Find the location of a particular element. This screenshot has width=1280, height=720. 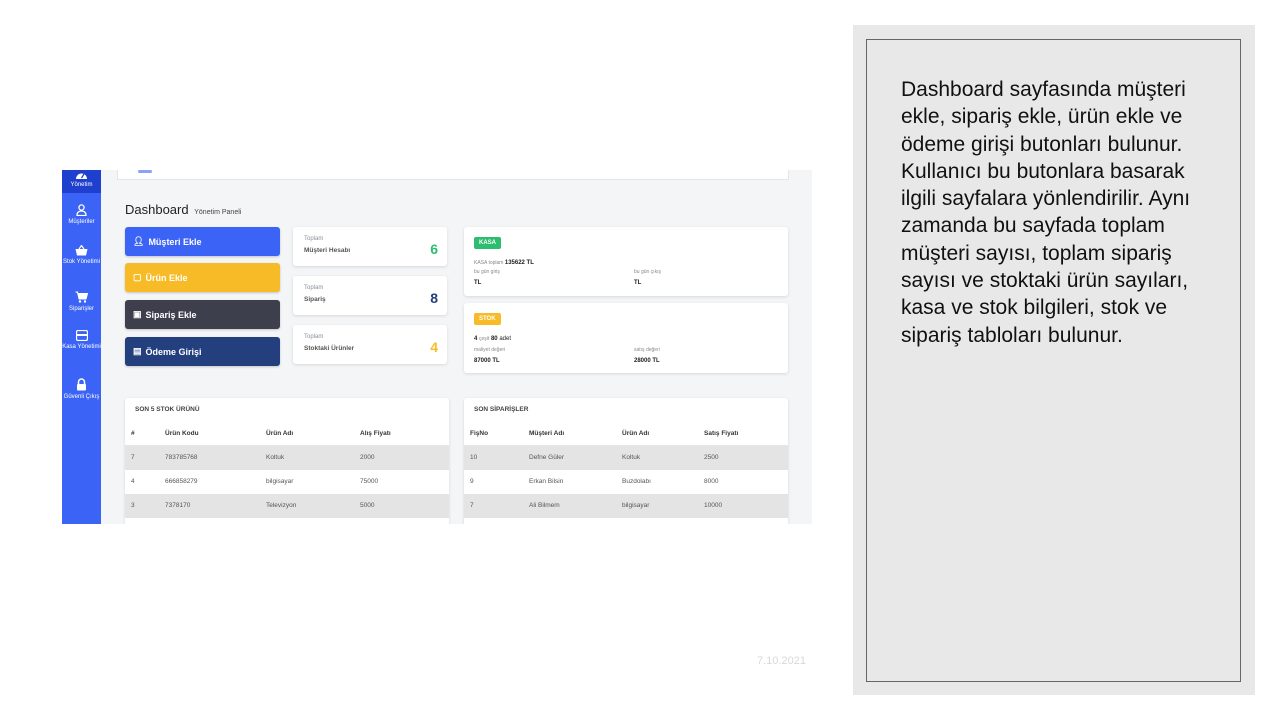

top-navbar is located at coordinates (453, 175).